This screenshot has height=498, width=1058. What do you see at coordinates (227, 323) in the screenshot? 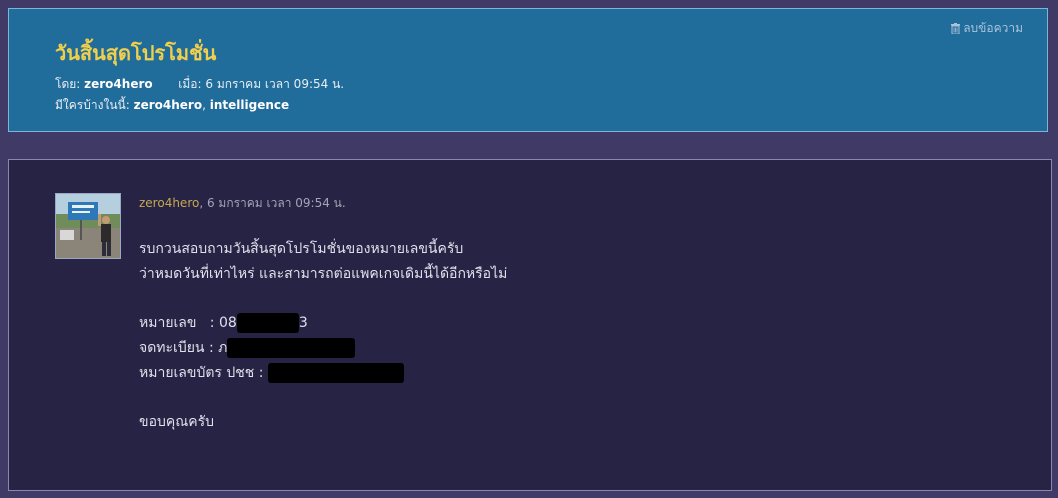
I see `phone-number-visible: 08` at bounding box center [227, 323].